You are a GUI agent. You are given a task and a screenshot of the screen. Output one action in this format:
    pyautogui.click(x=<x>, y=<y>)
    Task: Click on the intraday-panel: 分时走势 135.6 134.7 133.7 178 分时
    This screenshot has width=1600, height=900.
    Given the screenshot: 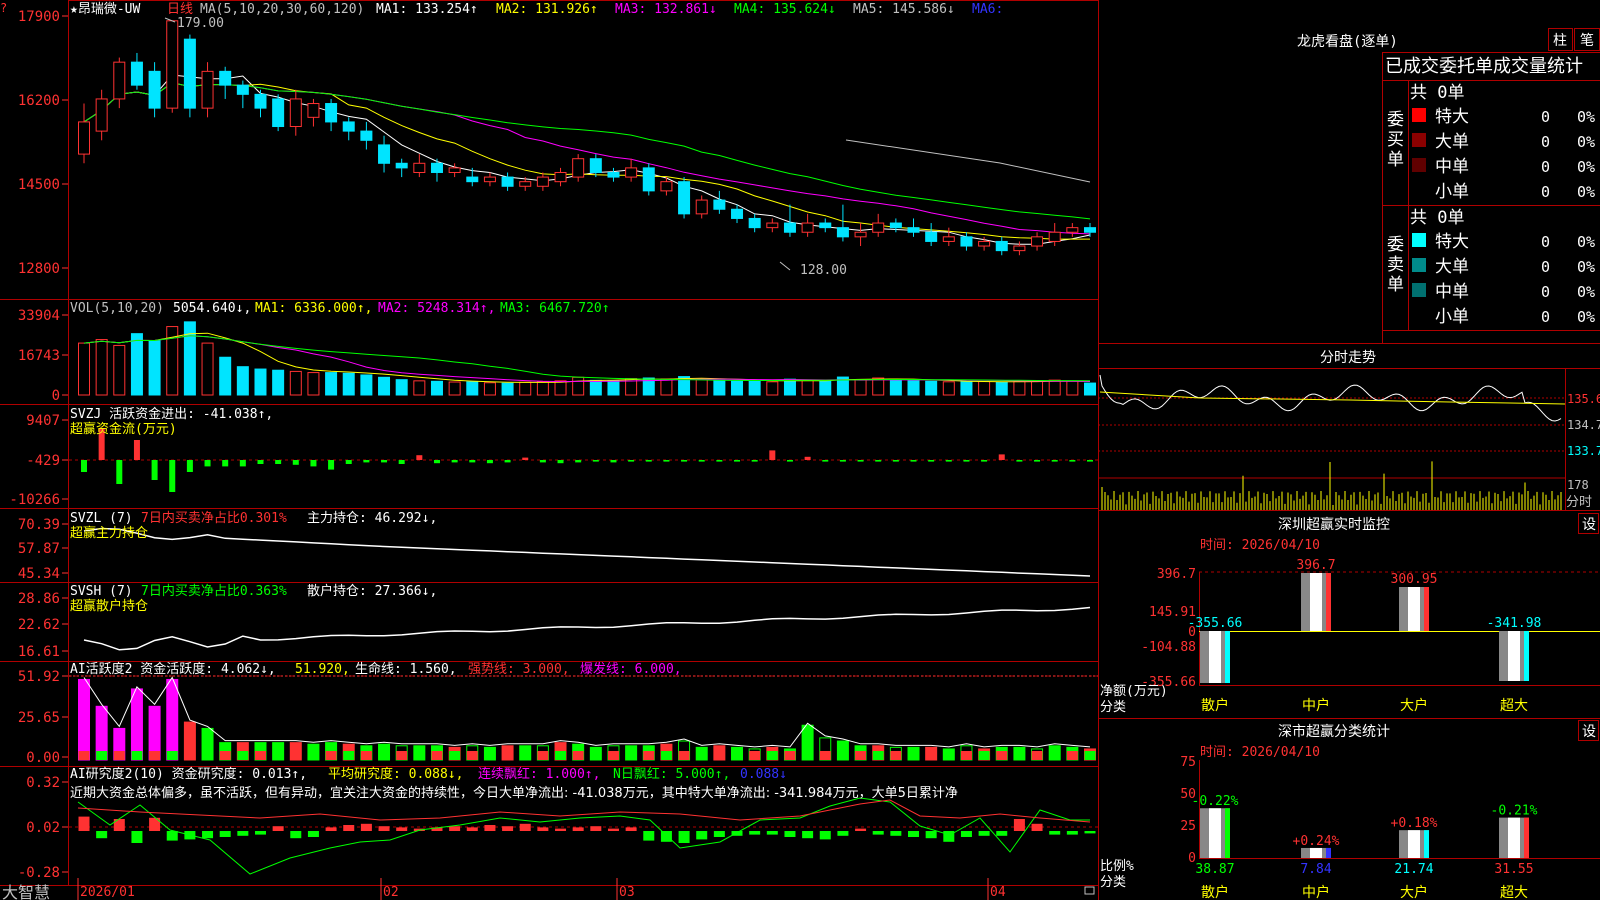 What is the action you would take?
    pyautogui.click(x=1349, y=430)
    